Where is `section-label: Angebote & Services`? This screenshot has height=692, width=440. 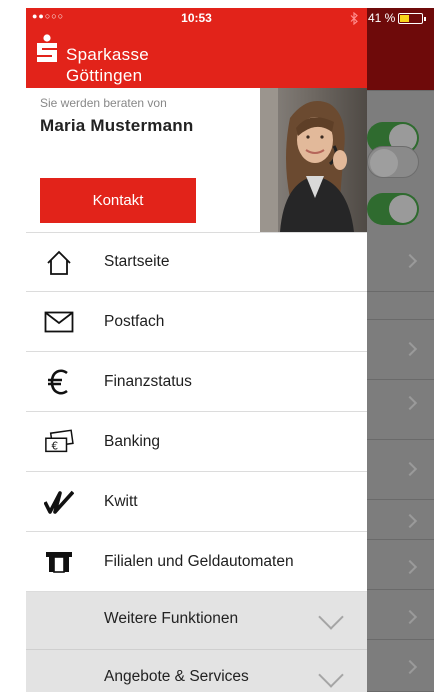 section-label: Angebote & Services is located at coordinates (176, 676).